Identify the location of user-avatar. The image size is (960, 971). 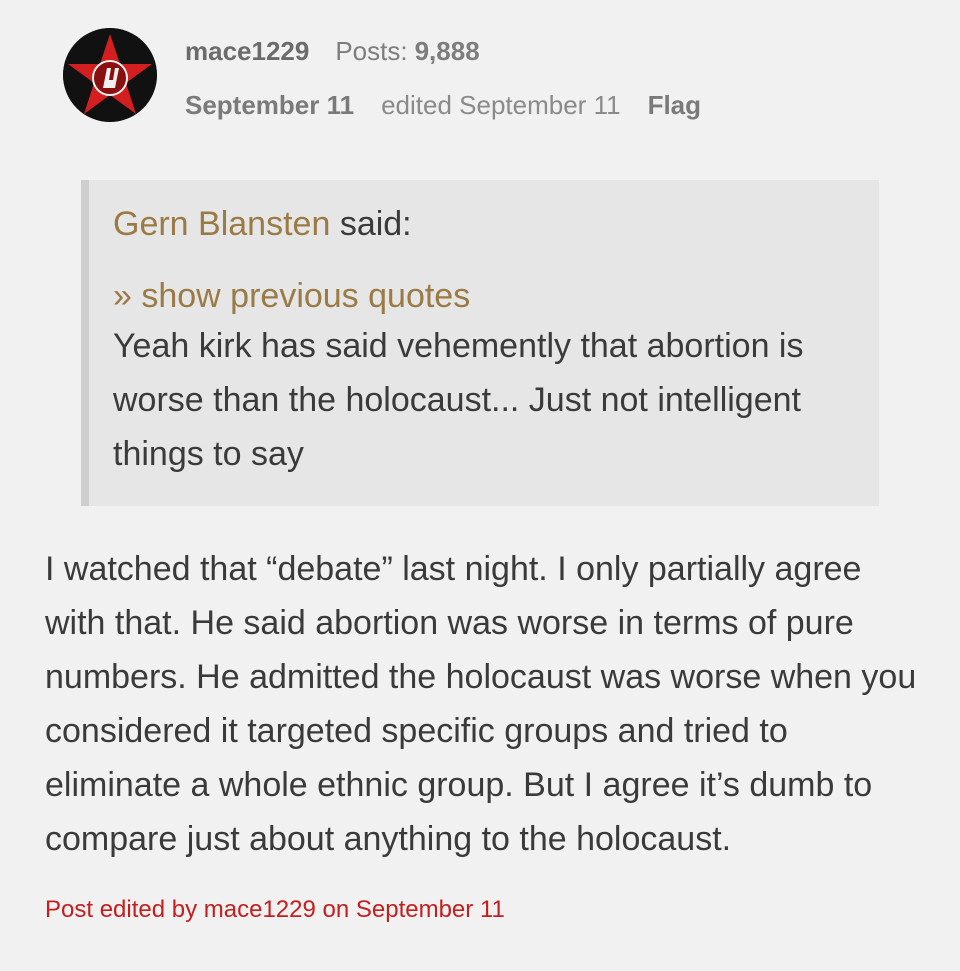
(110, 75).